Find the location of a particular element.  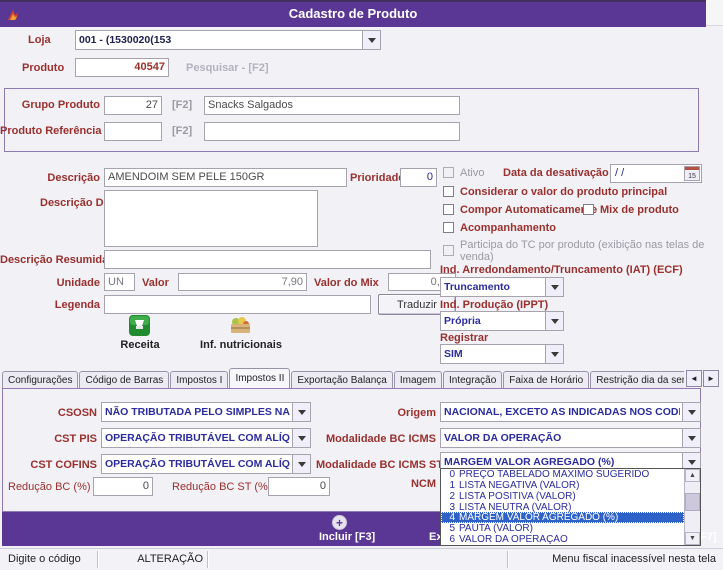

status-mode: ALTERAÇÃO is located at coordinates (170, 559).